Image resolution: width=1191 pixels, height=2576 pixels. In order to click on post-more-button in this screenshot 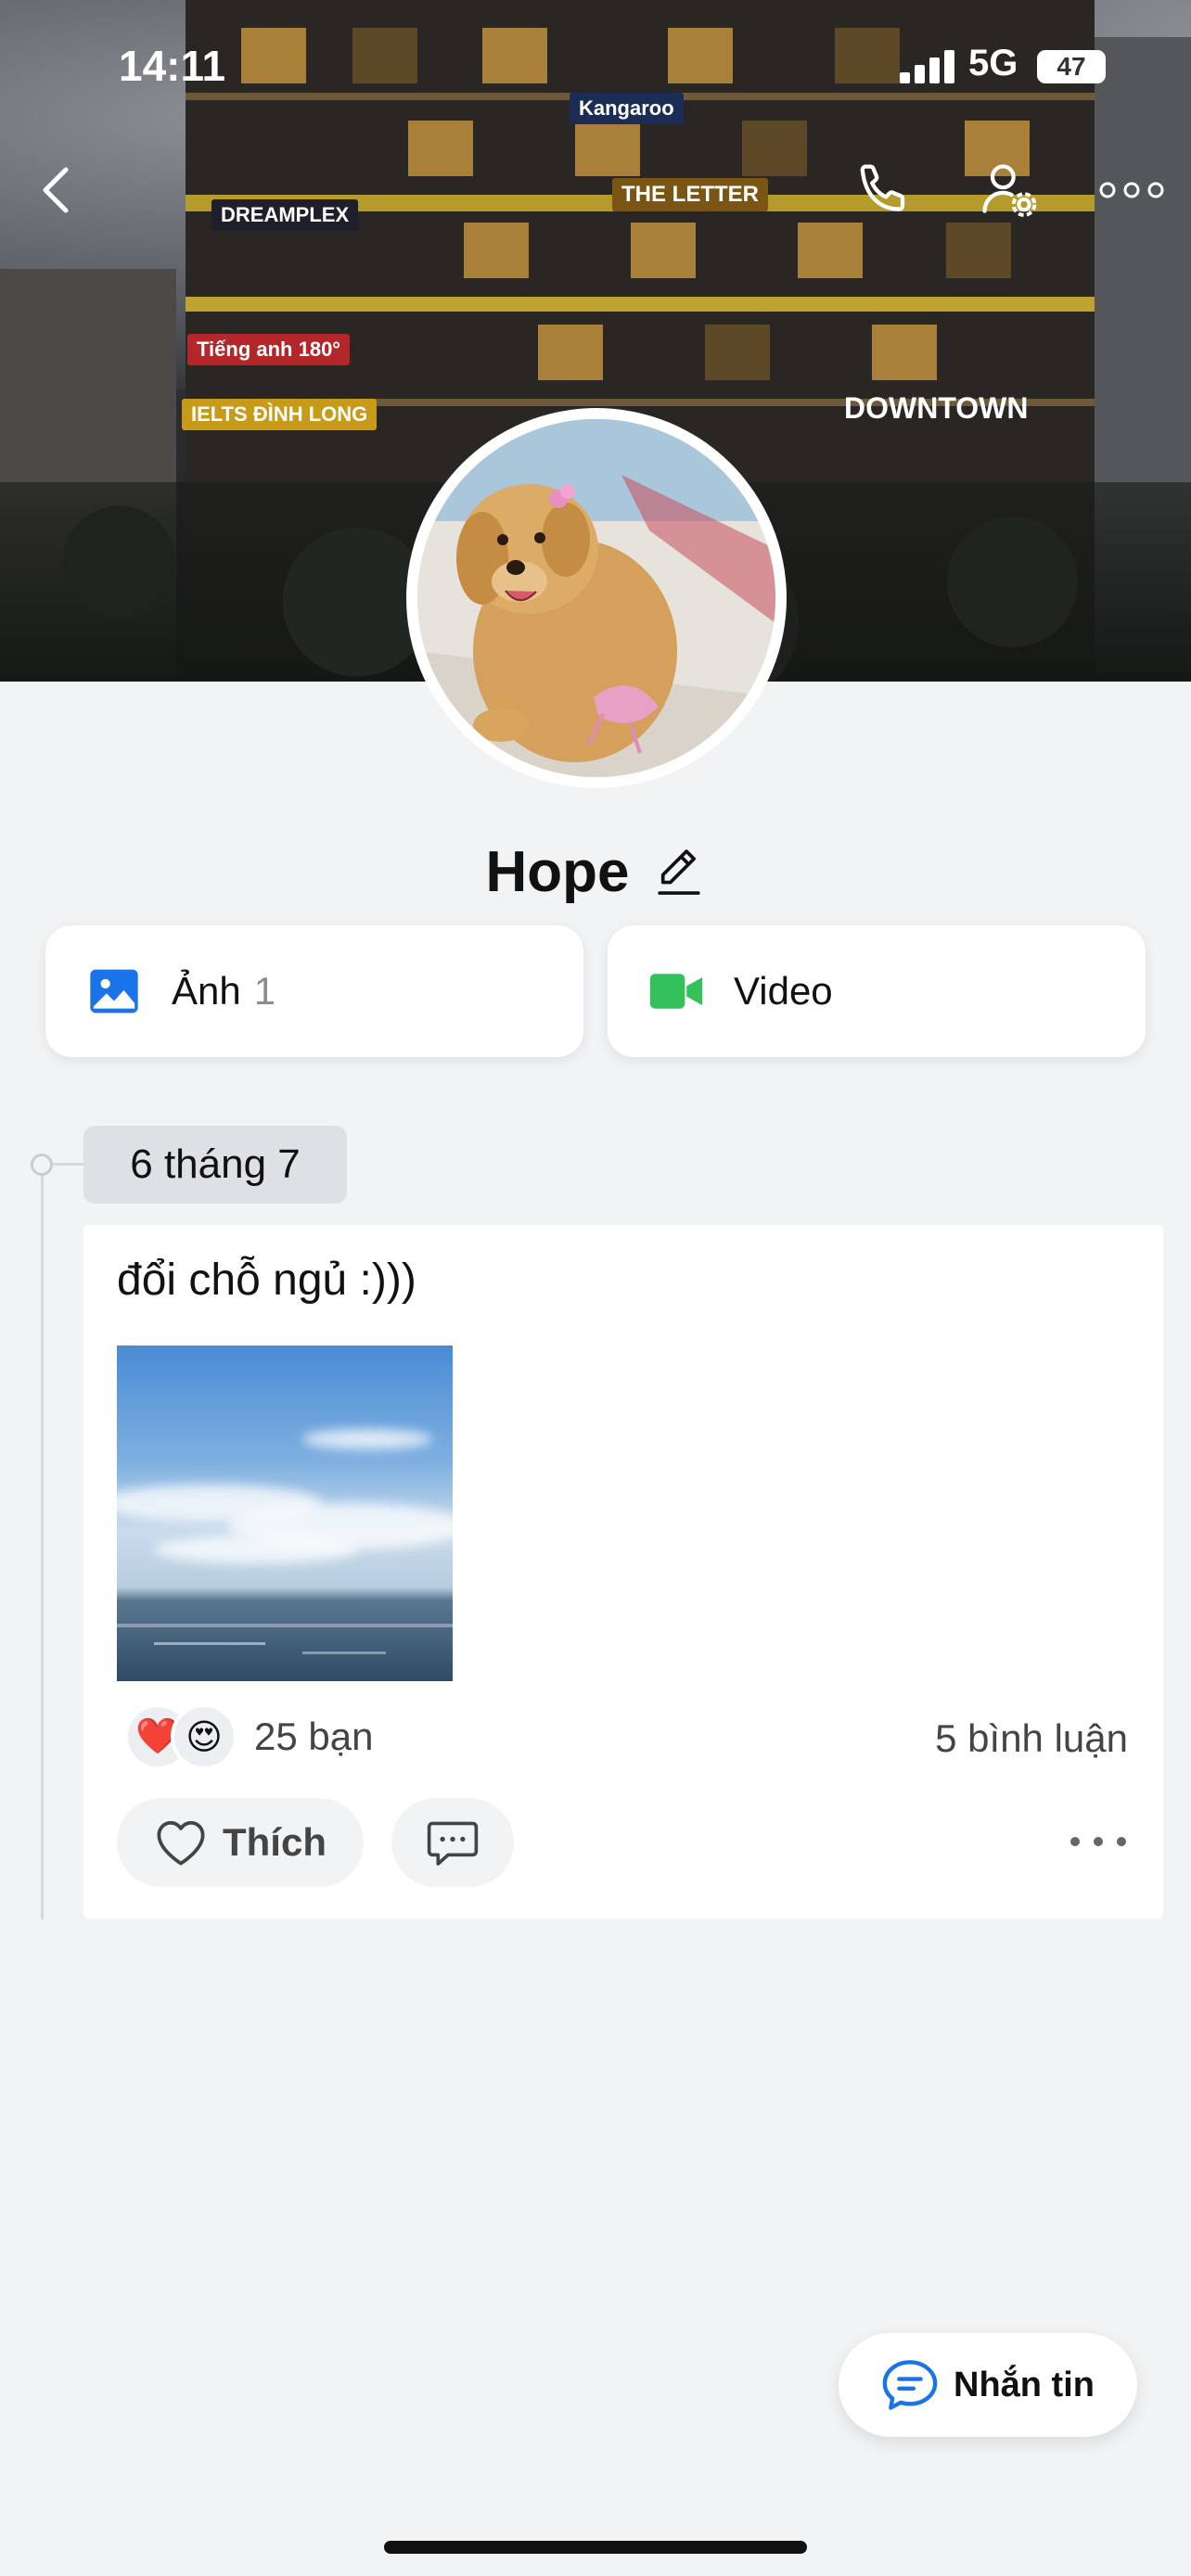, I will do `click(1098, 1841)`.